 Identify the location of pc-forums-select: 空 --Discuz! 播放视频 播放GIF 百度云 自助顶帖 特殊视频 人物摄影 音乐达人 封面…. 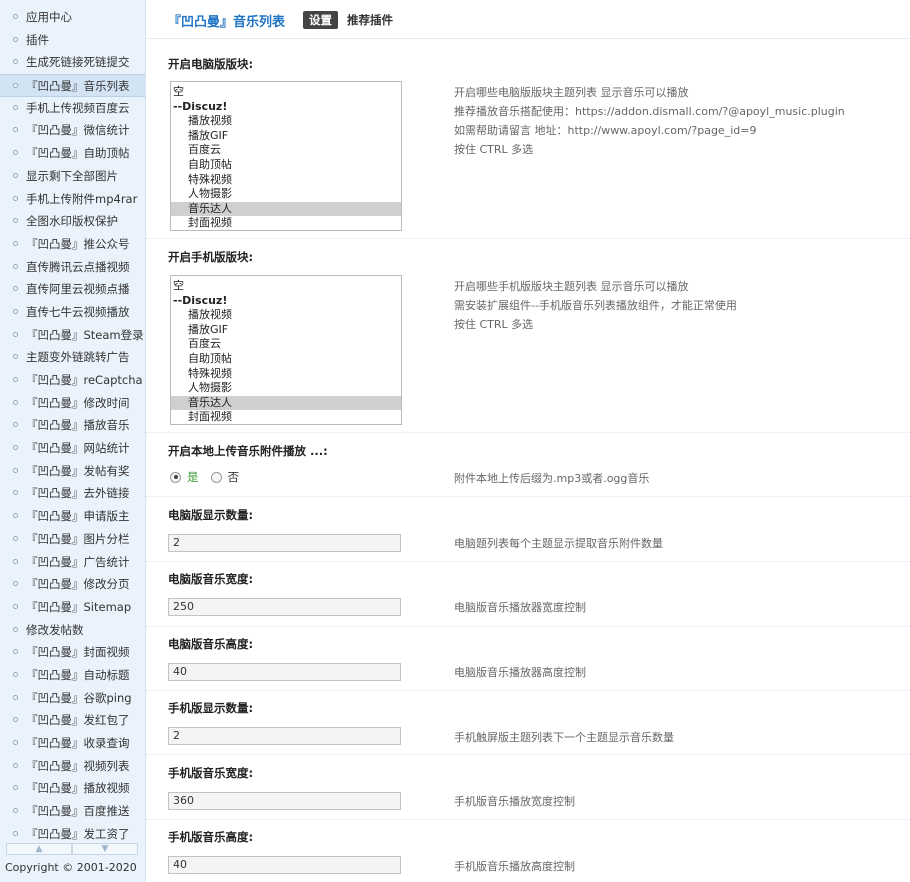
(286, 156).